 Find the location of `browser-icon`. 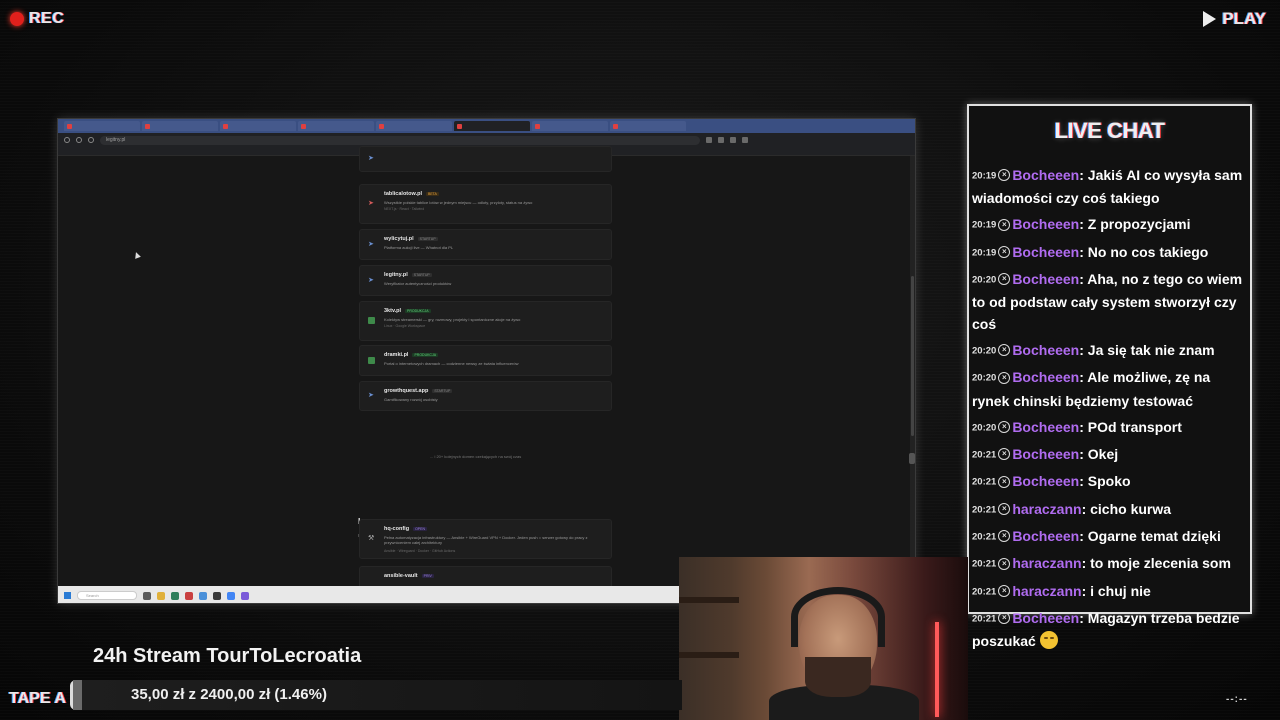

browser-icon is located at coordinates (203, 595).